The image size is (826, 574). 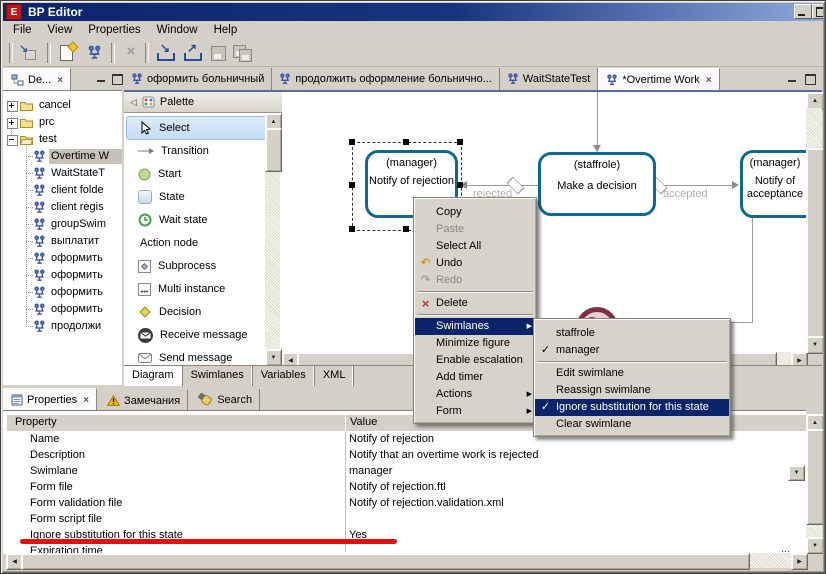 I want to click on navigate-icon: ↘, so click(x=28, y=53).